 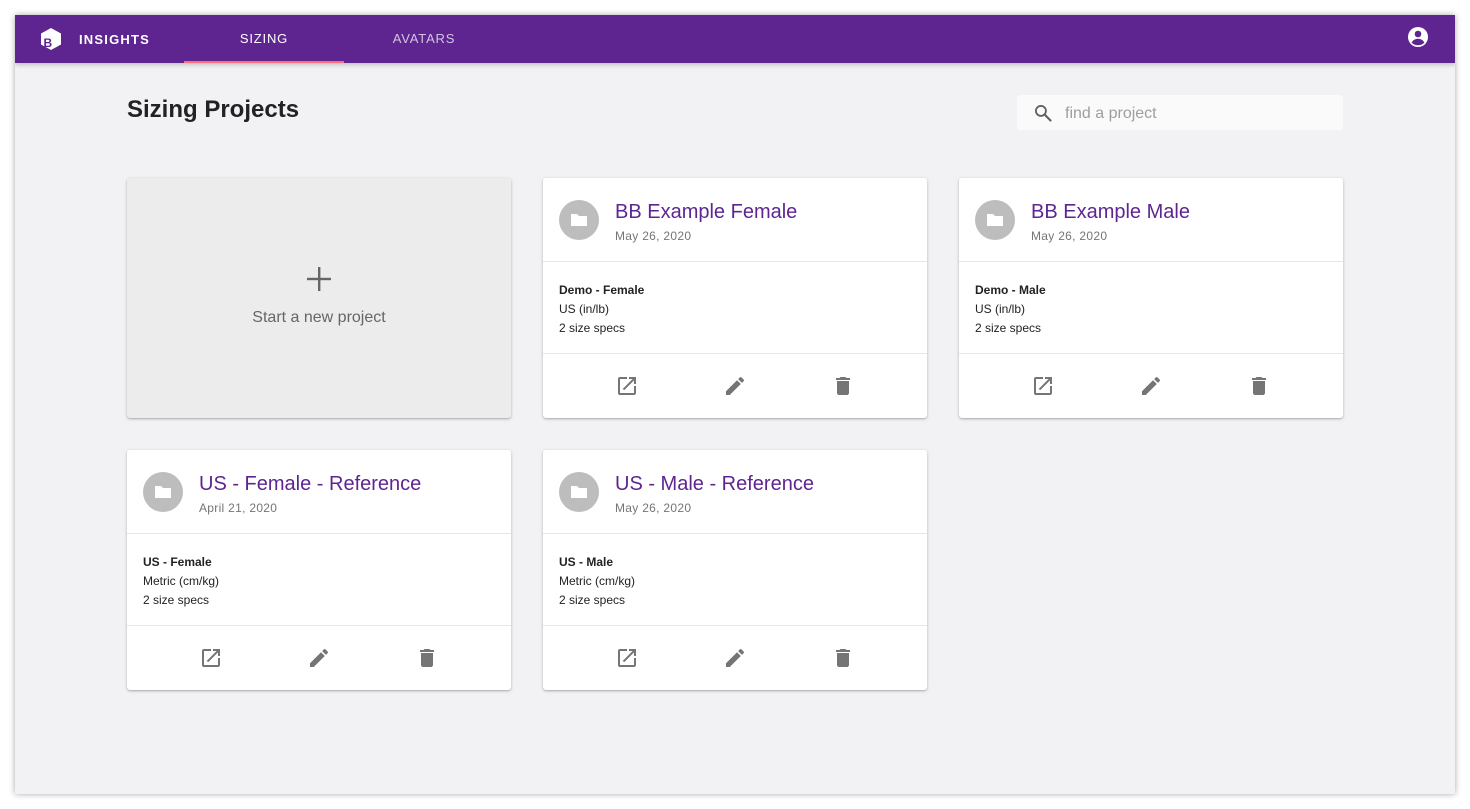 What do you see at coordinates (264, 62) in the screenshot?
I see `active-tab-indicator` at bounding box center [264, 62].